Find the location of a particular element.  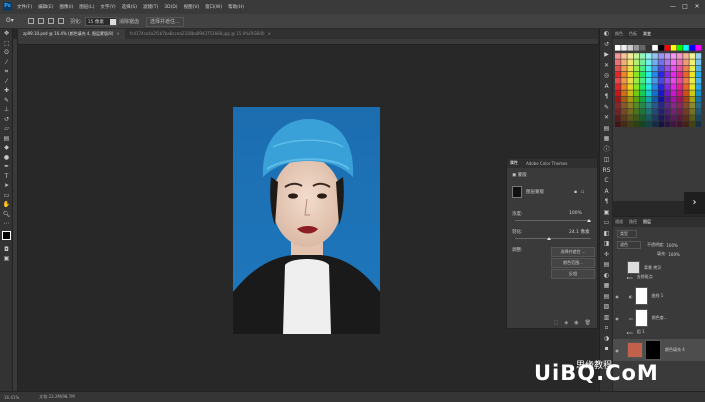

color-swatches is located at coordinates (7, 237).